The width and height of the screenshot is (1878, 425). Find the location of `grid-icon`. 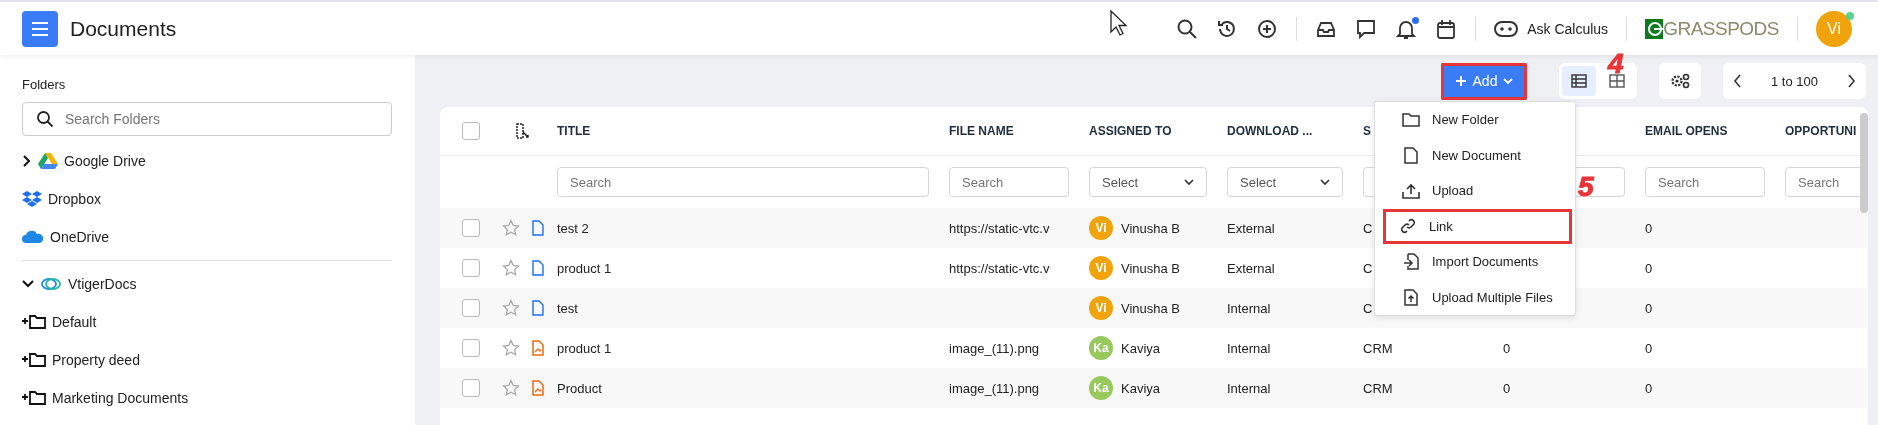

grid-icon is located at coordinates (1617, 81).